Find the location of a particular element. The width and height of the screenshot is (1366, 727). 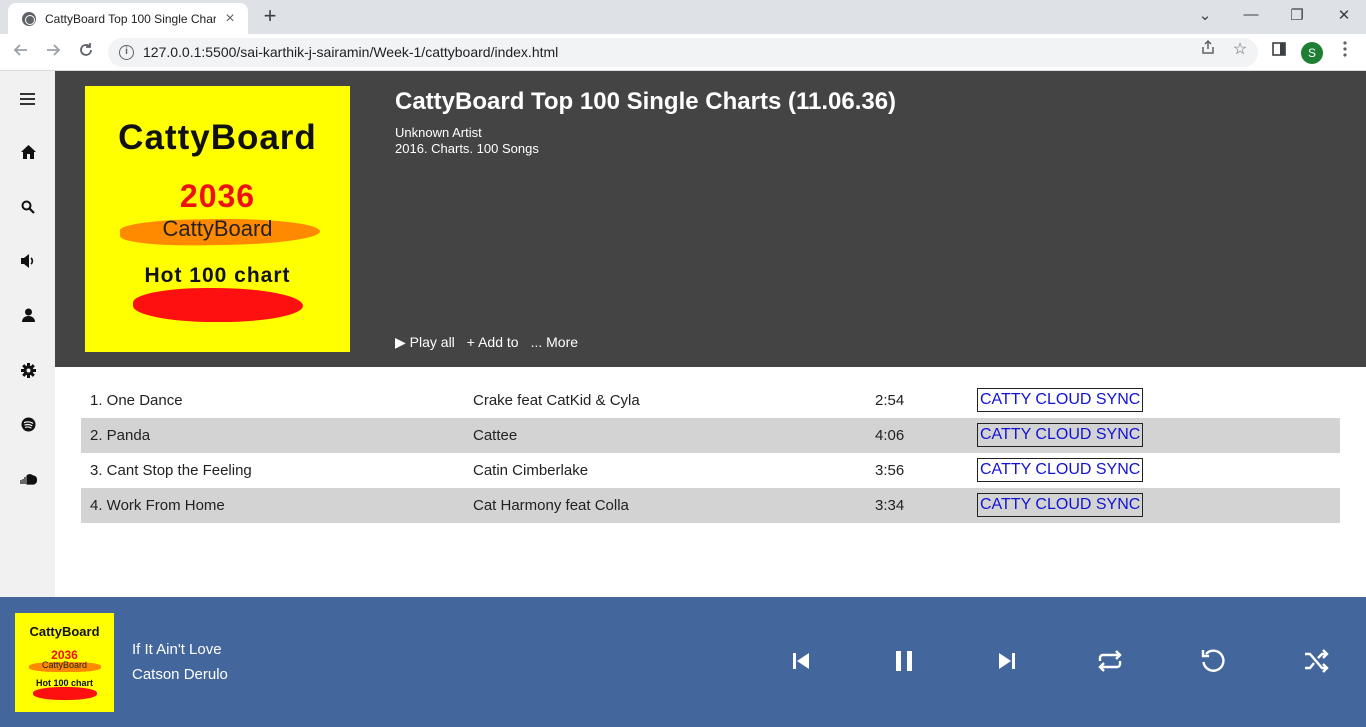

minimize-button: — is located at coordinates (1251, 14).